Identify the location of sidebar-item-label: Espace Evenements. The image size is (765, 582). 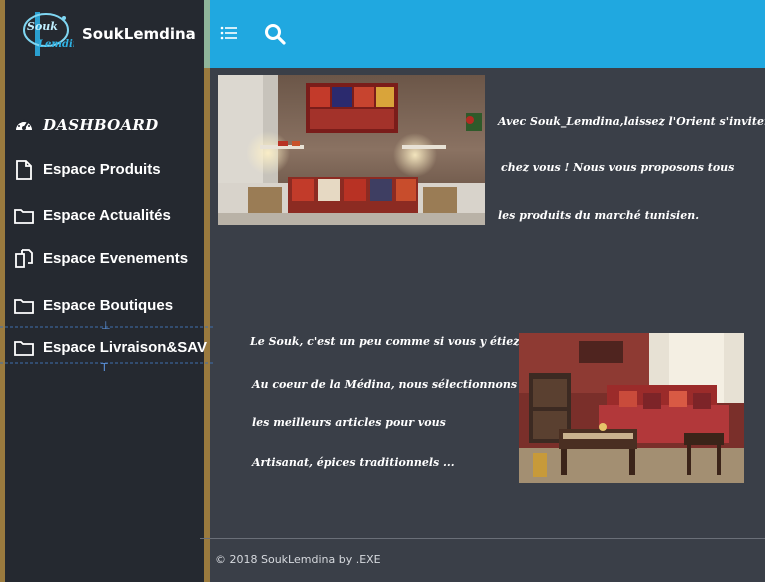
(116, 258).